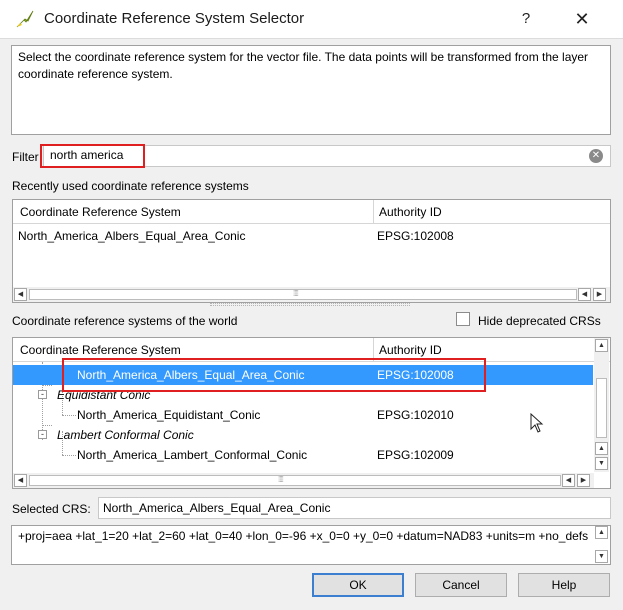 Image resolution: width=623 pixels, height=610 pixels. What do you see at coordinates (25, 19) in the screenshot?
I see `qgis-icon` at bounding box center [25, 19].